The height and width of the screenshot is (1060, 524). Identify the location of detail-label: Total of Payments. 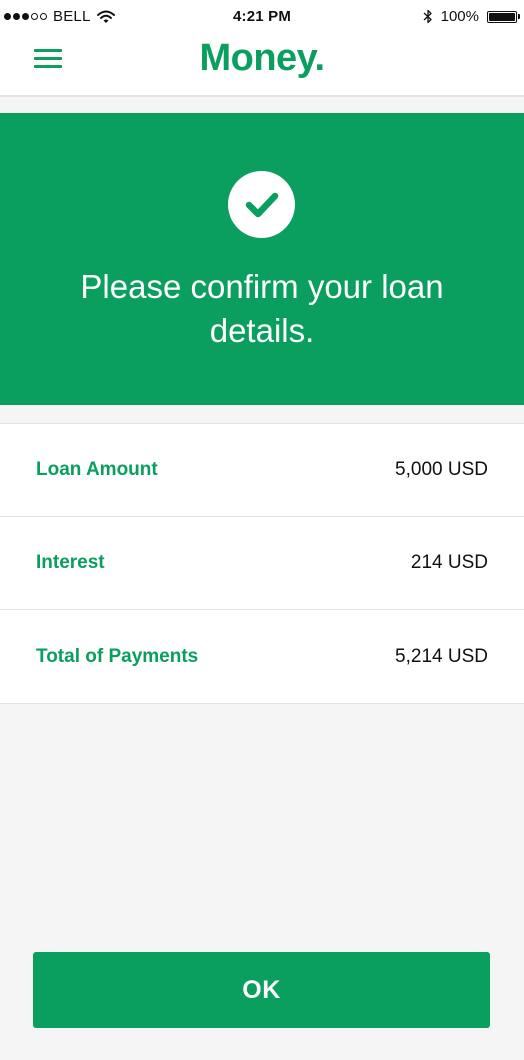
(117, 656).